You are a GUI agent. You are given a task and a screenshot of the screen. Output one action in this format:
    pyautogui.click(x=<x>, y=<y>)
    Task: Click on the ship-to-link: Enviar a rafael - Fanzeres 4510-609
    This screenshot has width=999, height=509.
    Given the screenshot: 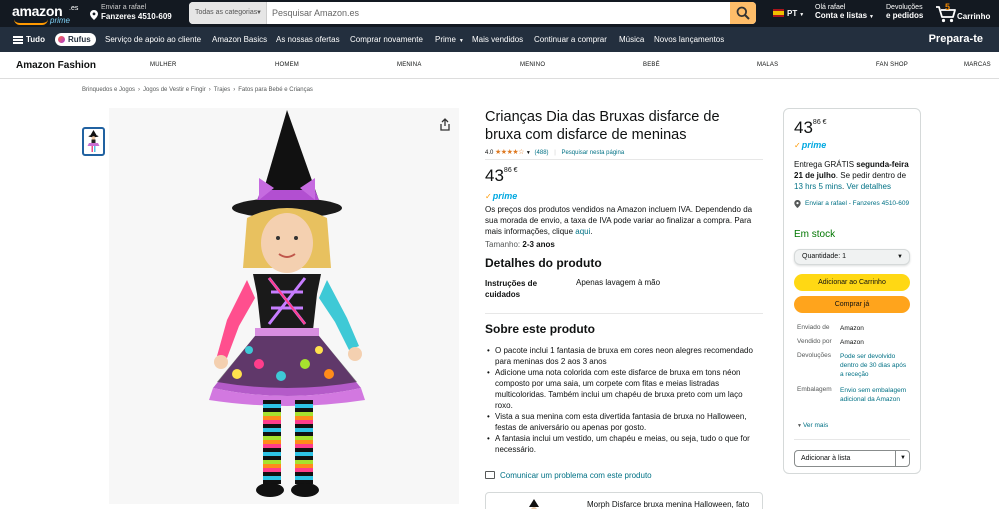 What is the action you would take?
    pyautogui.click(x=855, y=204)
    